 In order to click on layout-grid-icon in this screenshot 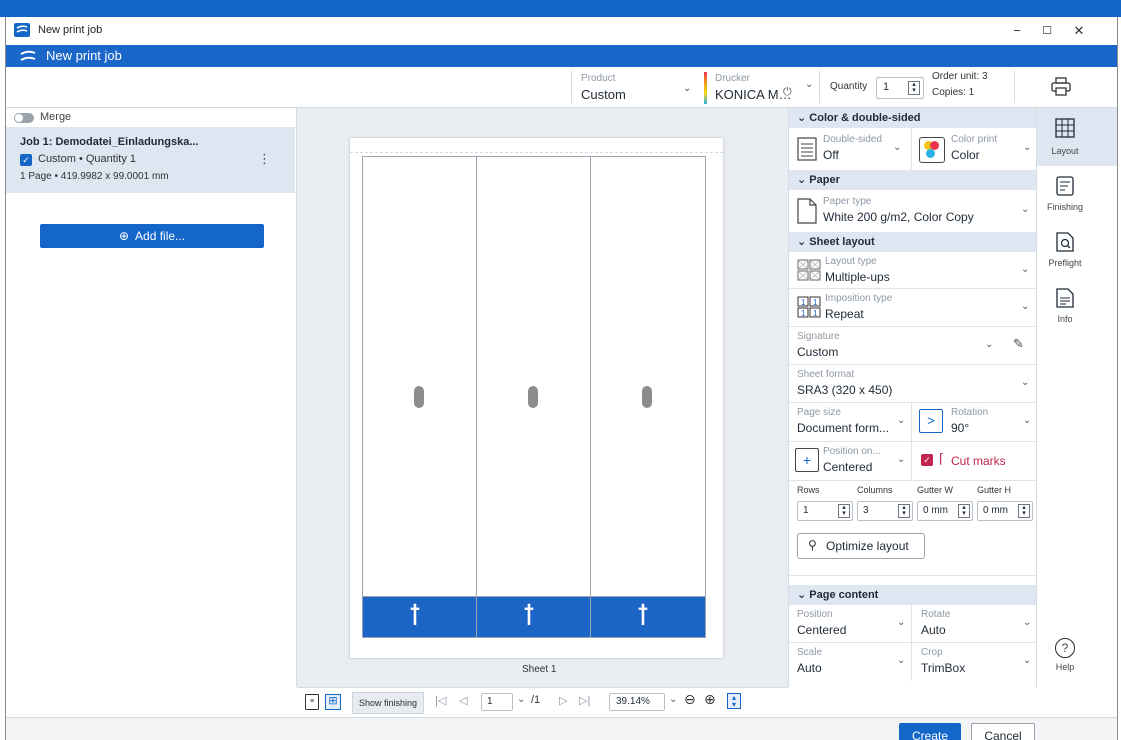, I will do `click(809, 270)`.